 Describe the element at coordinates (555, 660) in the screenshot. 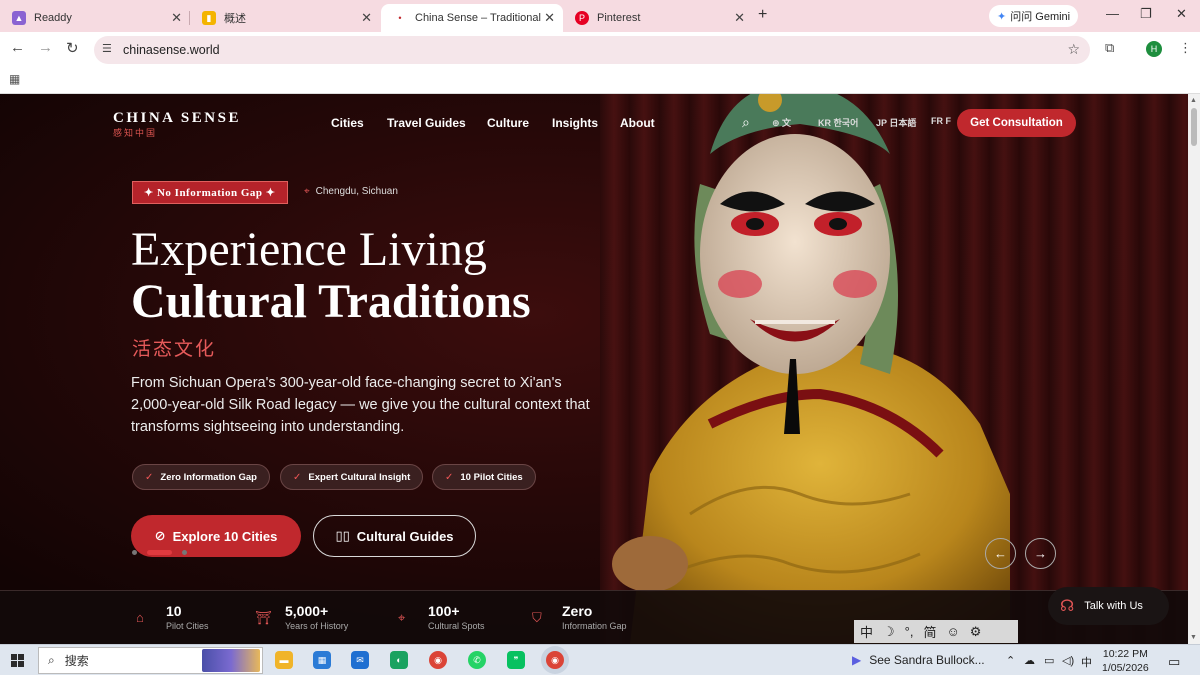

I see `chrome-profile-icon: ◉` at that location.